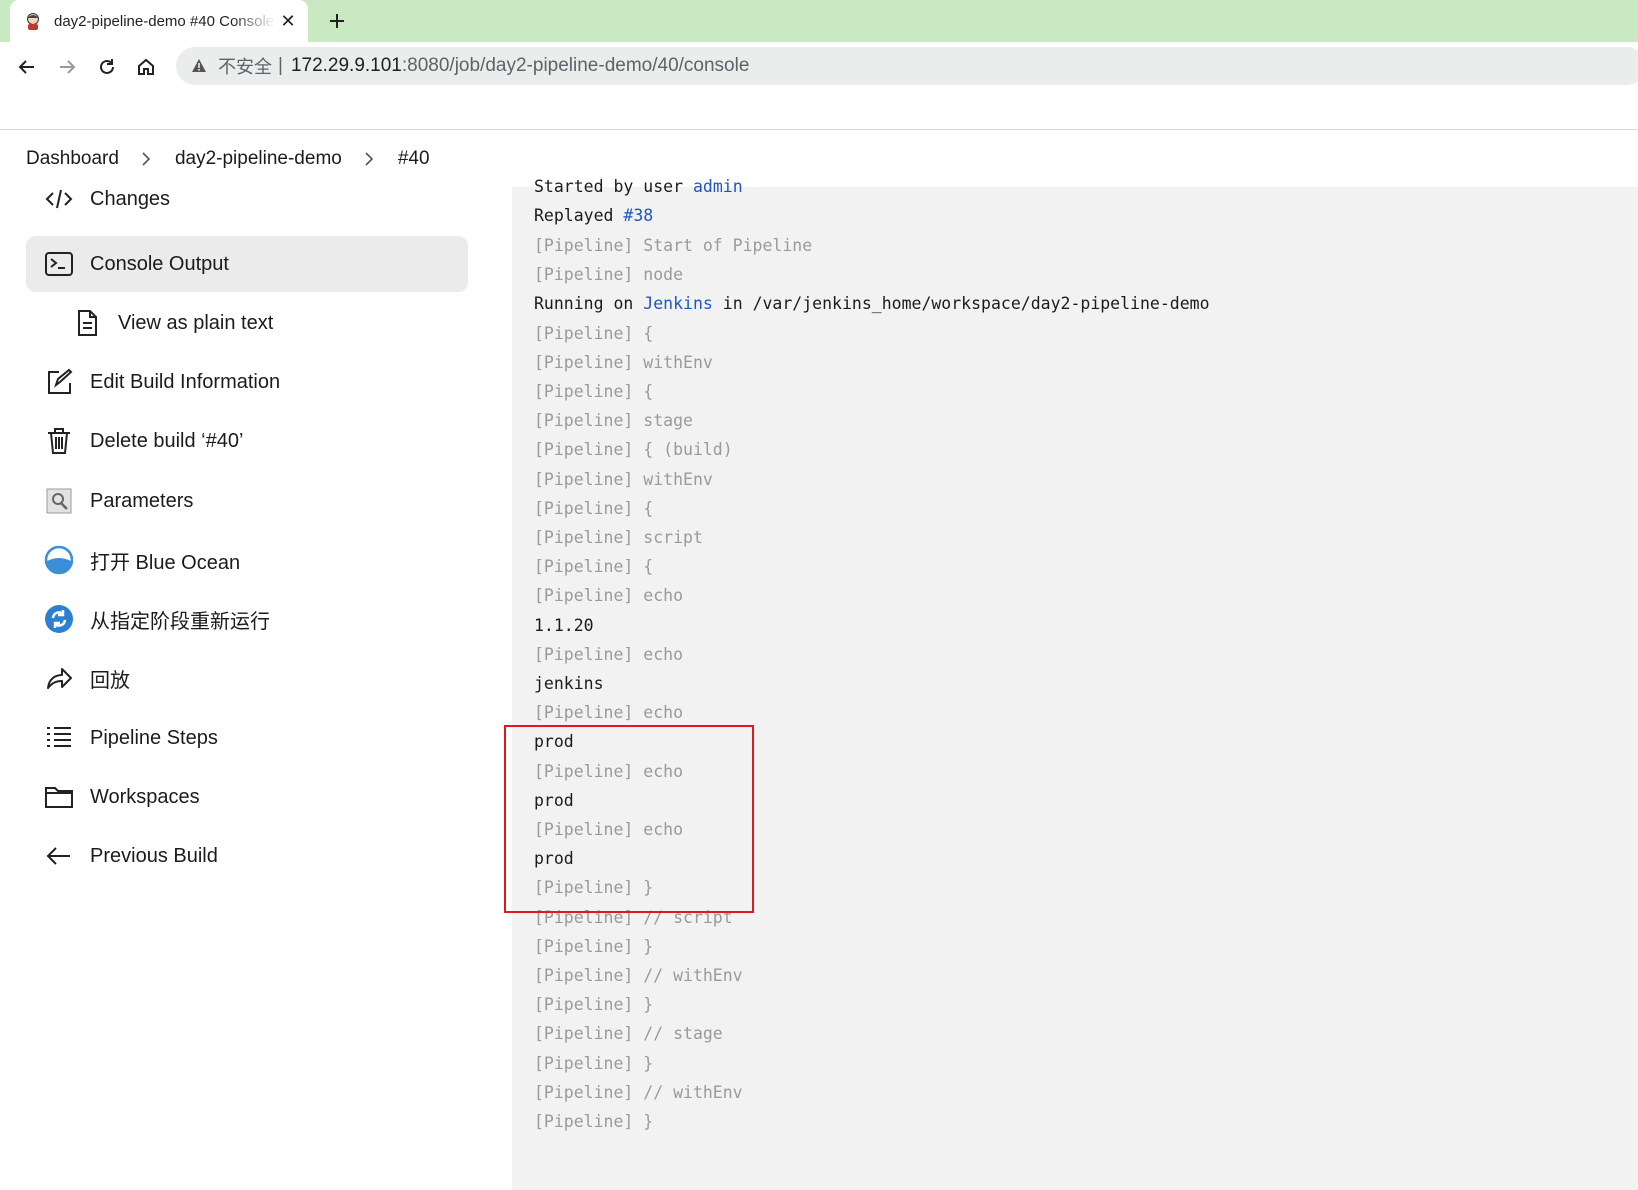  Describe the element at coordinates (59, 856) in the screenshot. I see `arrow-left-icon` at that location.